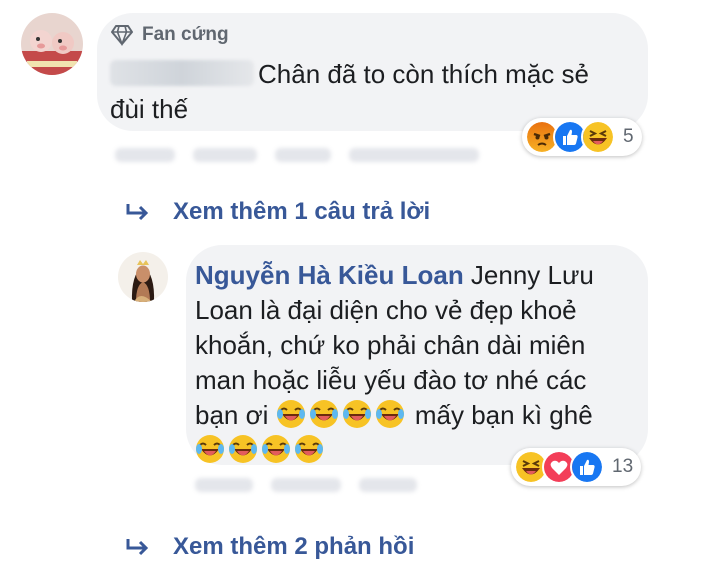 The image size is (706, 572). I want to click on view-more-replies-link: Xem thêm 1 câu trả lời, so click(277, 212).